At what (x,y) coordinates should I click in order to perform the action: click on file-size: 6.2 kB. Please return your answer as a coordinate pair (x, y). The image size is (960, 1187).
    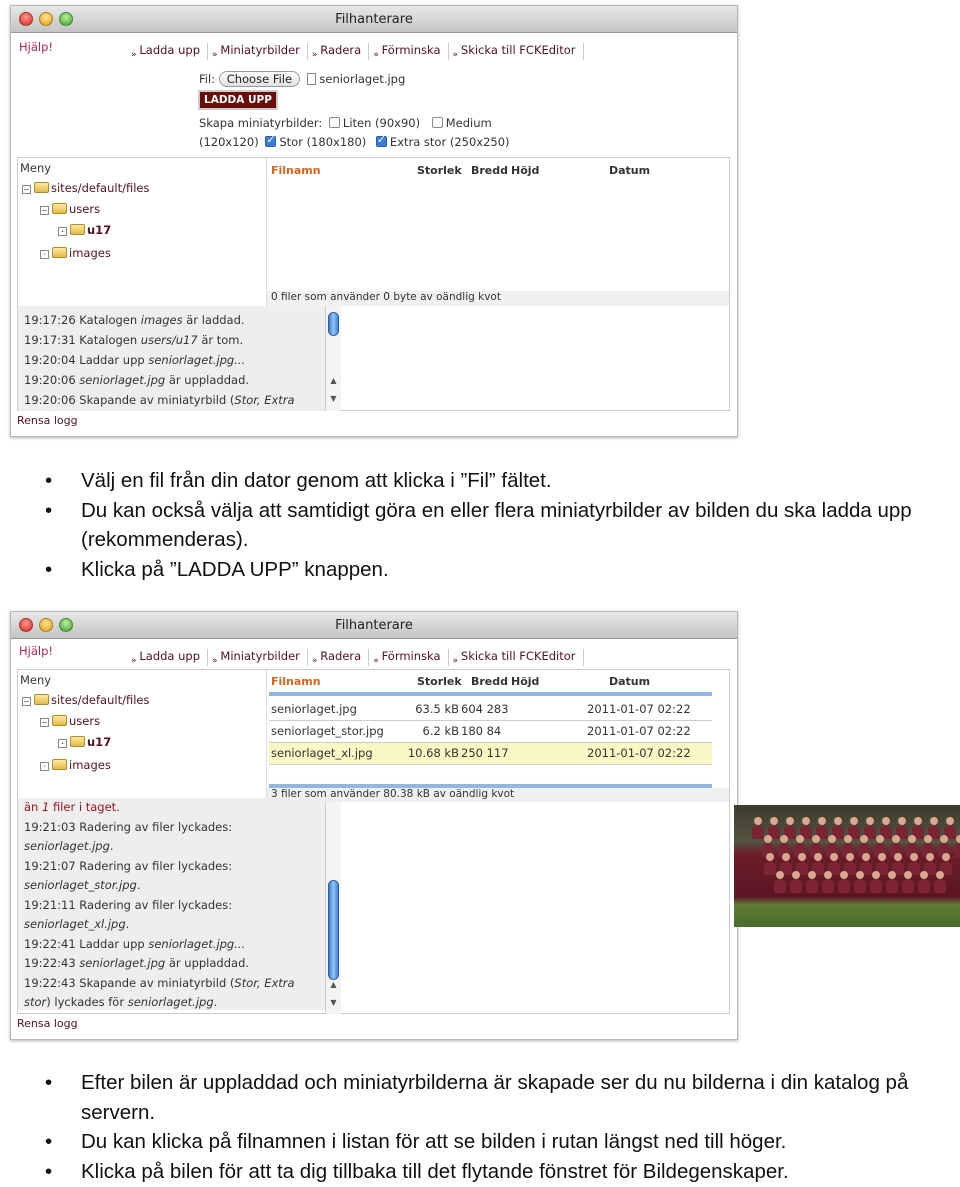
    Looking at the image, I should click on (441, 731).